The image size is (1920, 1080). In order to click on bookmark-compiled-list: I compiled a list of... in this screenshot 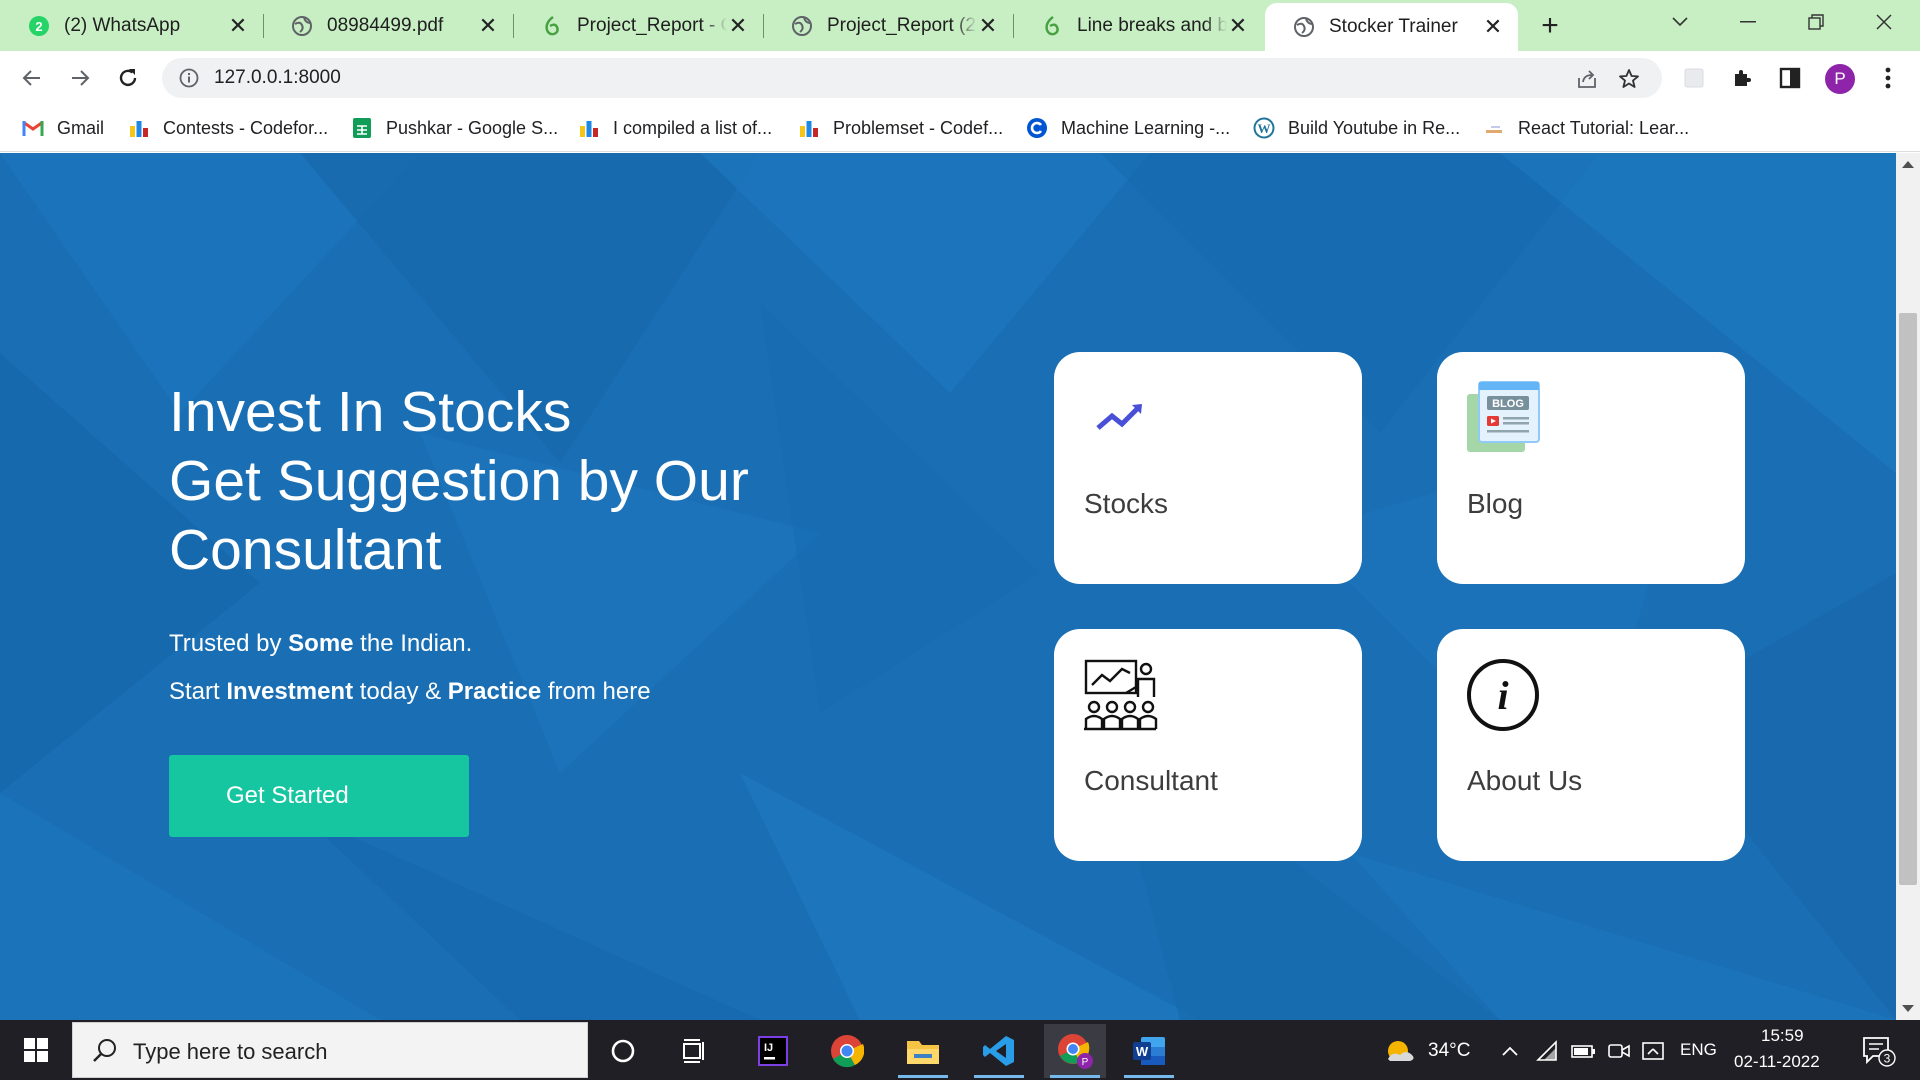, I will do `click(675, 128)`.